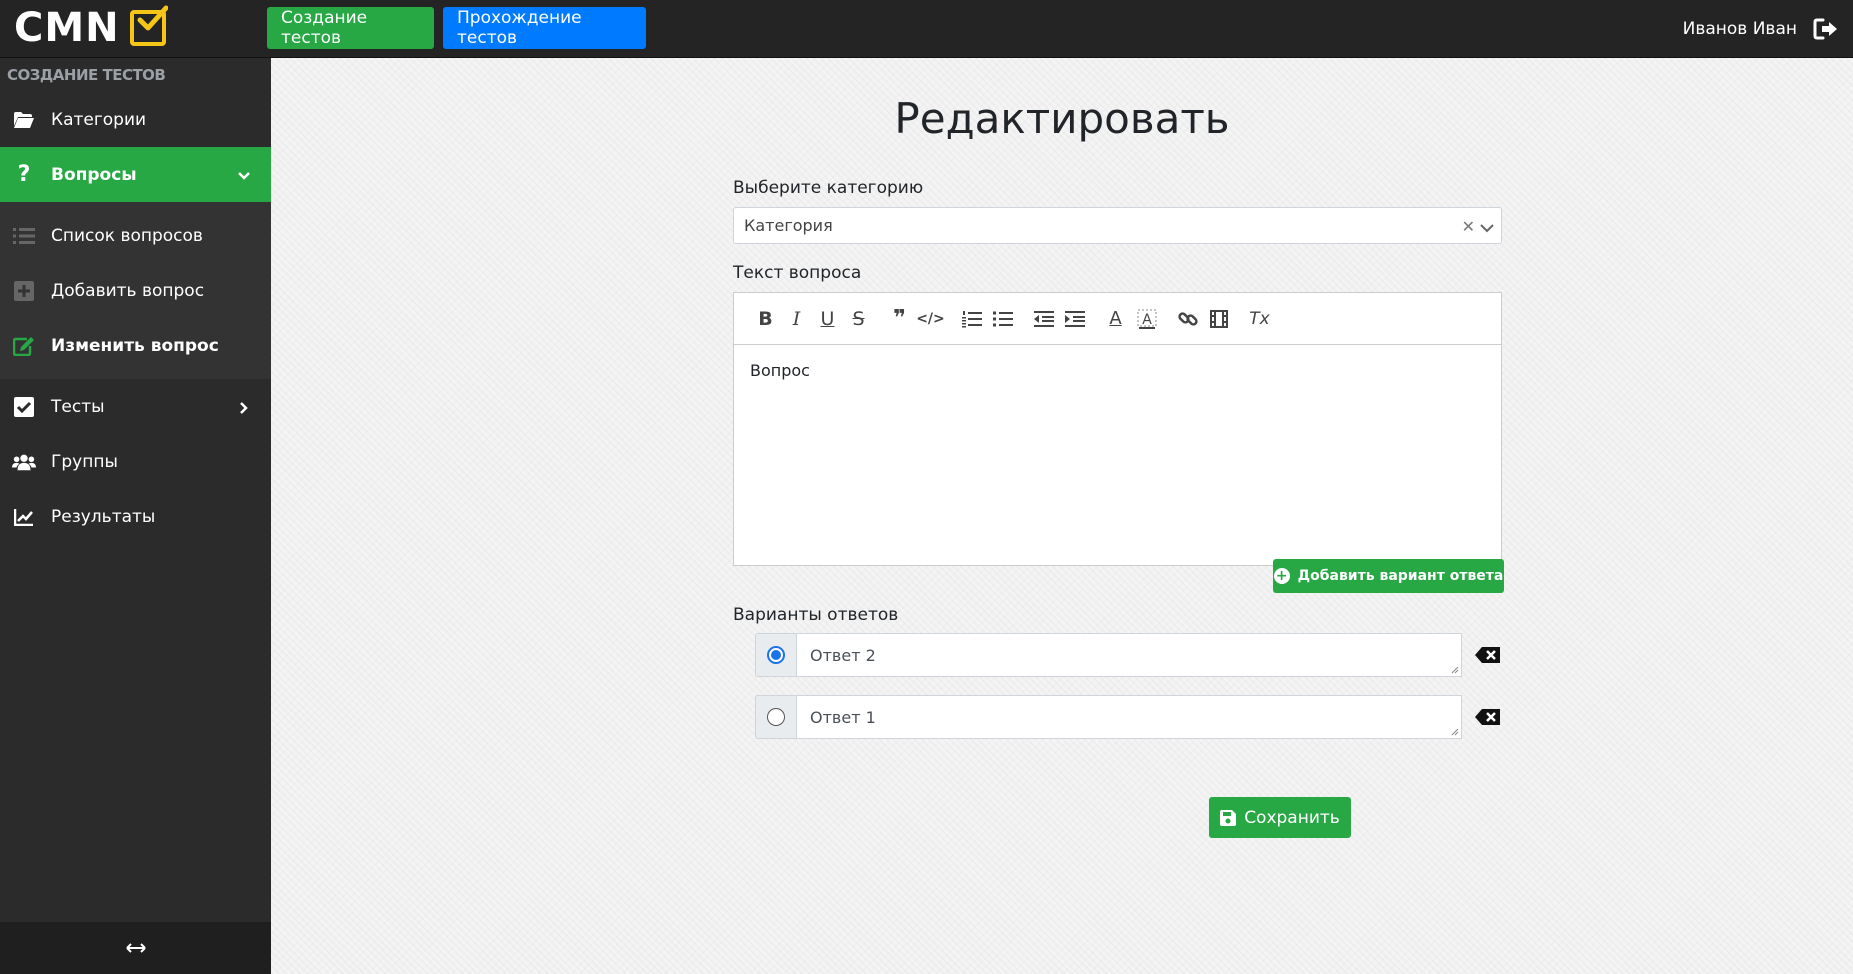 This screenshot has width=1853, height=974. Describe the element at coordinates (1117, 455) in the screenshot. I see `question-text-editor: Вопрос` at that location.